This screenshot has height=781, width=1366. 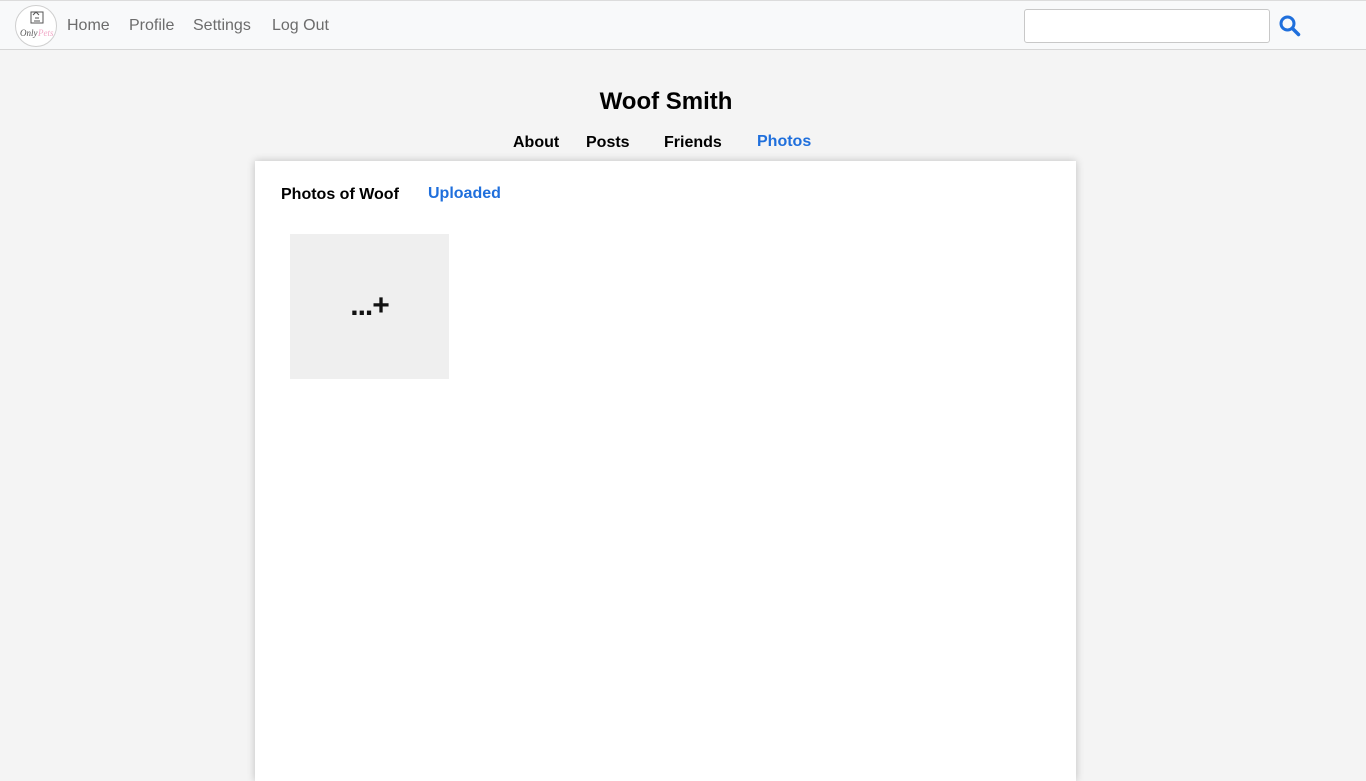 I want to click on search-button, so click(x=1290, y=26).